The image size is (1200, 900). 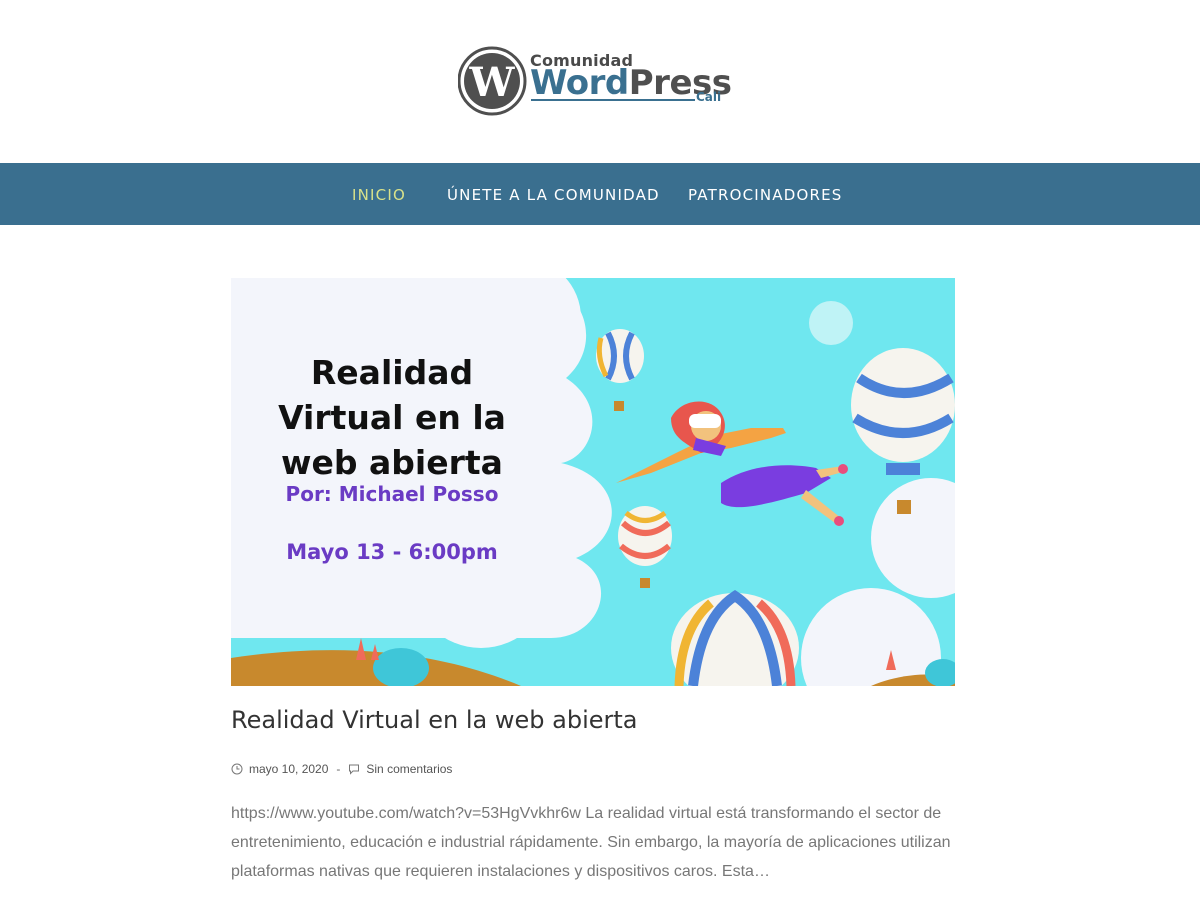 What do you see at coordinates (765, 195) in the screenshot?
I see `nav-item-patrocinadores: PATROCINADORES` at bounding box center [765, 195].